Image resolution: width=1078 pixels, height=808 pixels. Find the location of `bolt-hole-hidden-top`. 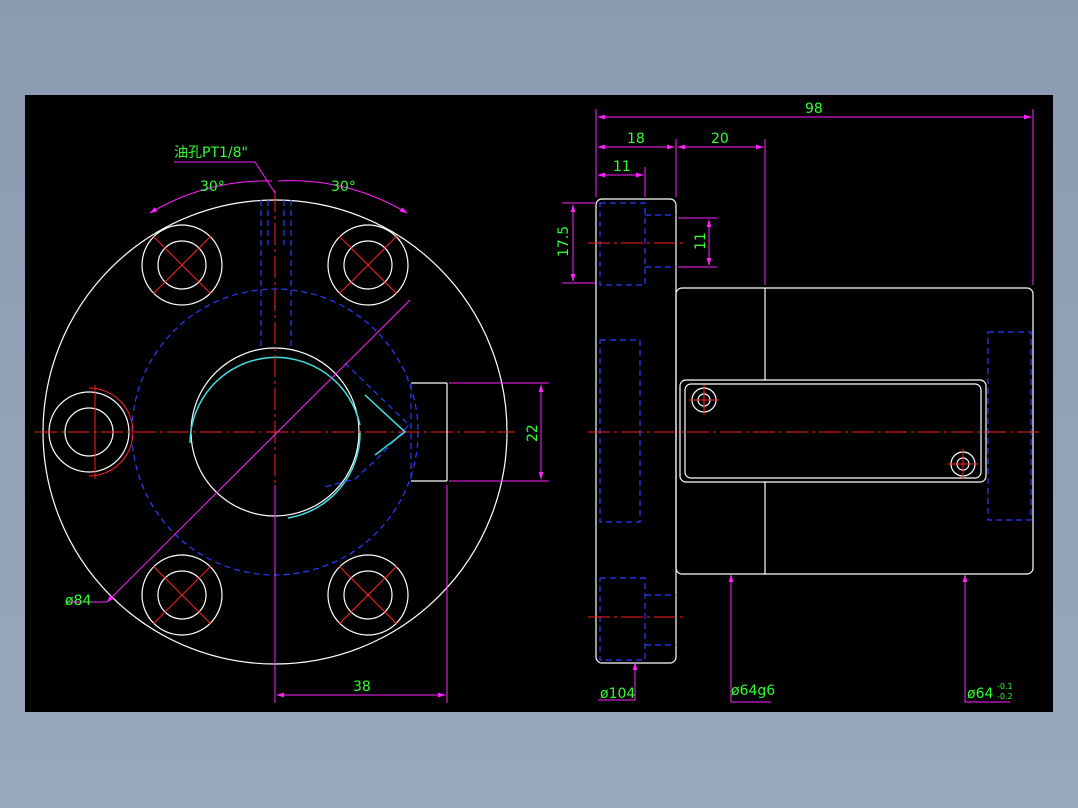

bolt-hole-hidden-top is located at coordinates (622, 244).